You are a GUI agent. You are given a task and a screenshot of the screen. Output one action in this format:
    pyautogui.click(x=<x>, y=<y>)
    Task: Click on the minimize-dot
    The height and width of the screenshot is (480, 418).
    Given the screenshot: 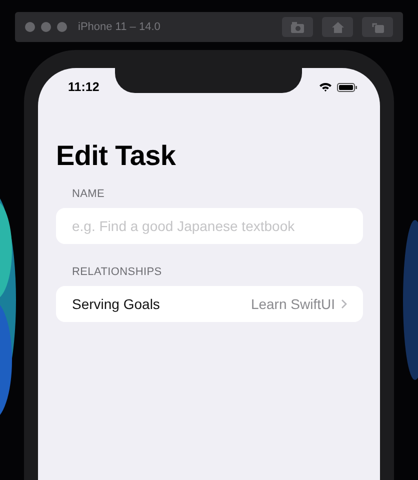 What is the action you would take?
    pyautogui.click(x=46, y=27)
    